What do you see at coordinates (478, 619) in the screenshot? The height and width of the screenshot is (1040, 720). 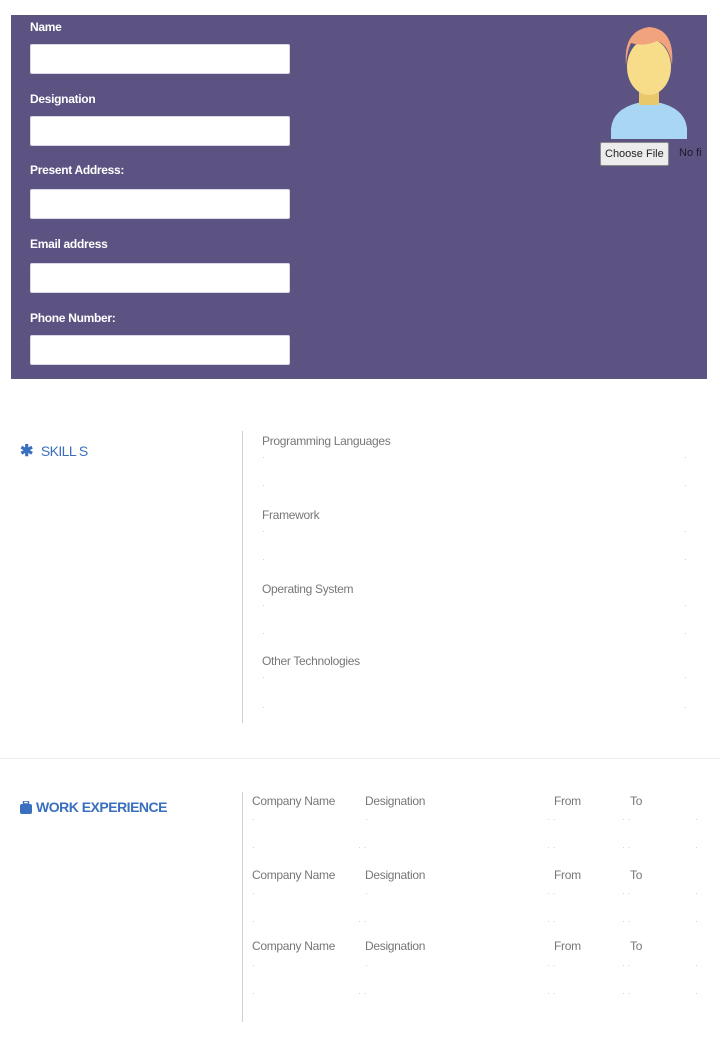 I see `skill-input-os` at bounding box center [478, 619].